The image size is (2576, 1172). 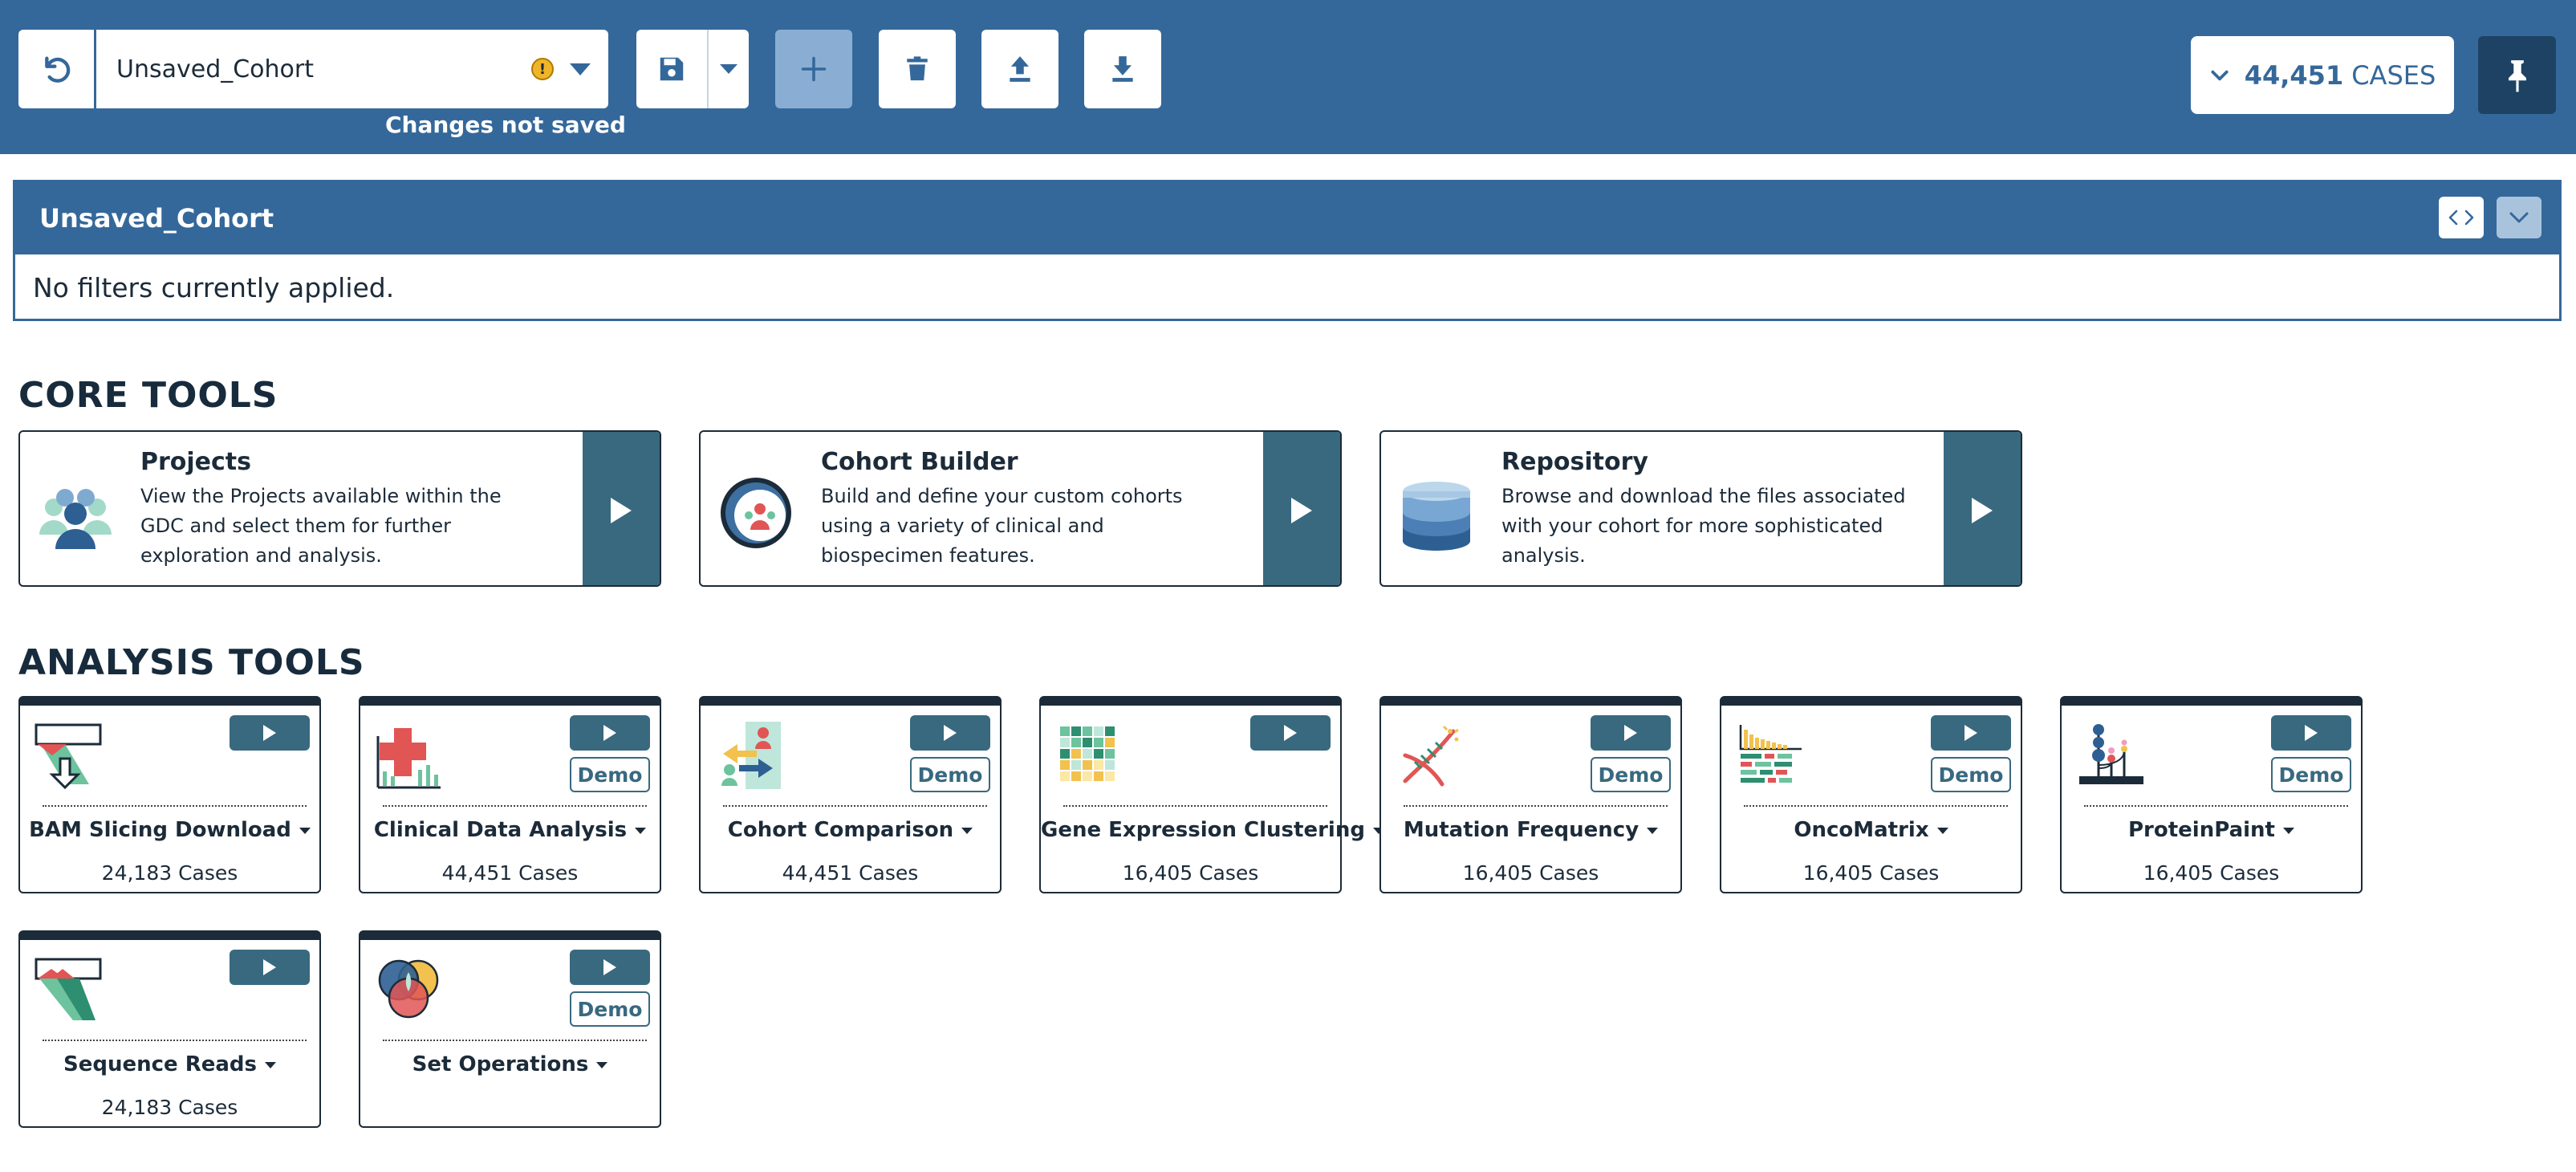 I want to click on tool-name: Clinical Data Analysis, so click(x=501, y=830).